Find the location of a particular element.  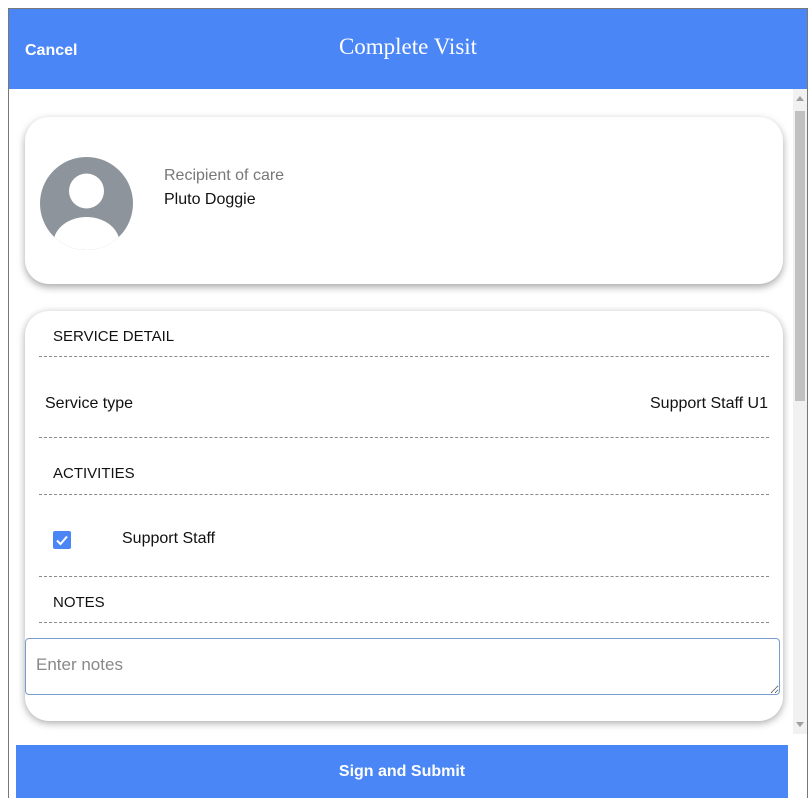

scrollbar-thumb is located at coordinates (800, 256).